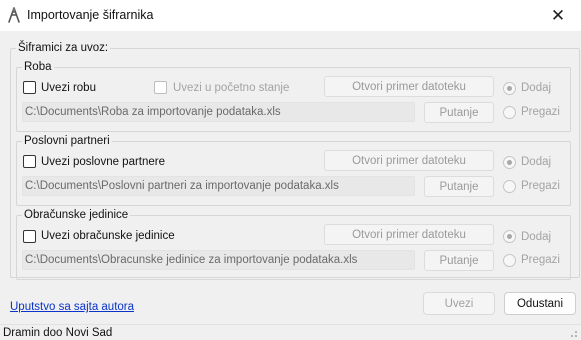 Image resolution: width=581 pixels, height=340 pixels. I want to click on partners-add-radio, so click(509, 162).